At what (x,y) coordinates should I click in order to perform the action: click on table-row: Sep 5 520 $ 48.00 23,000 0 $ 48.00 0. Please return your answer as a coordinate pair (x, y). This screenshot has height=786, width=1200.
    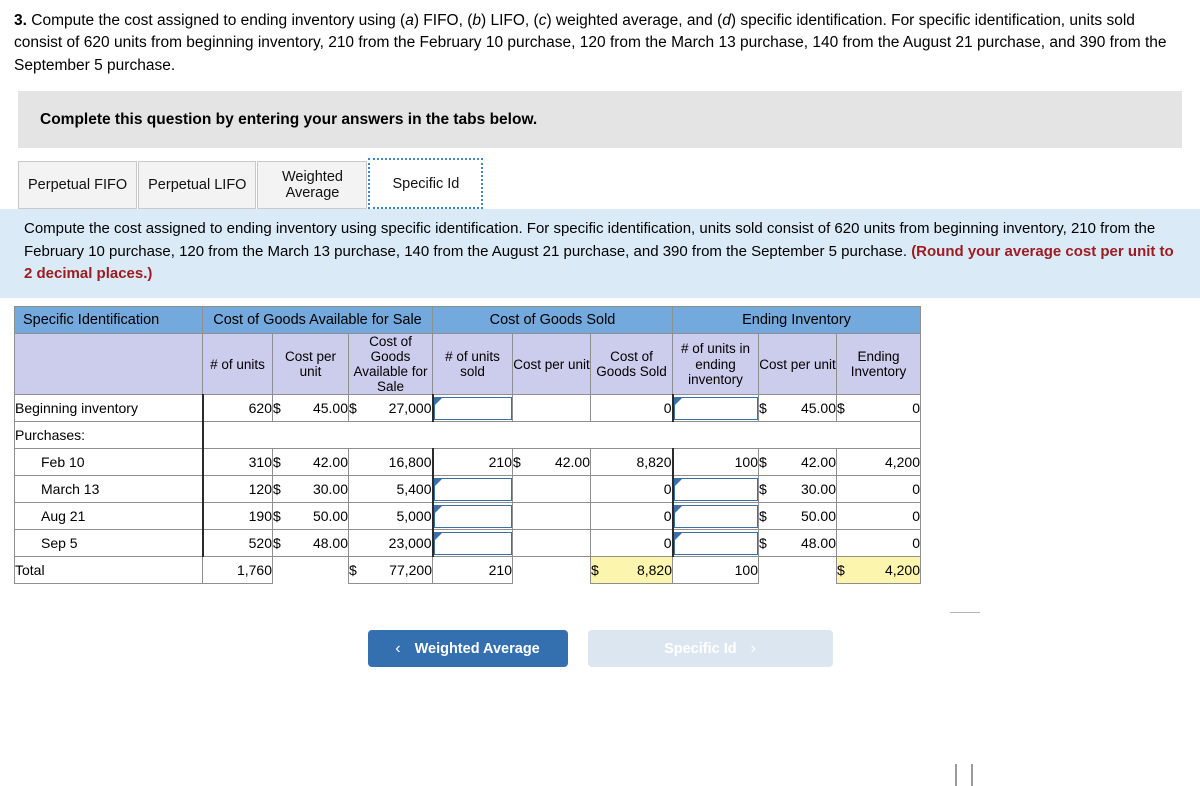
    Looking at the image, I should click on (467, 543).